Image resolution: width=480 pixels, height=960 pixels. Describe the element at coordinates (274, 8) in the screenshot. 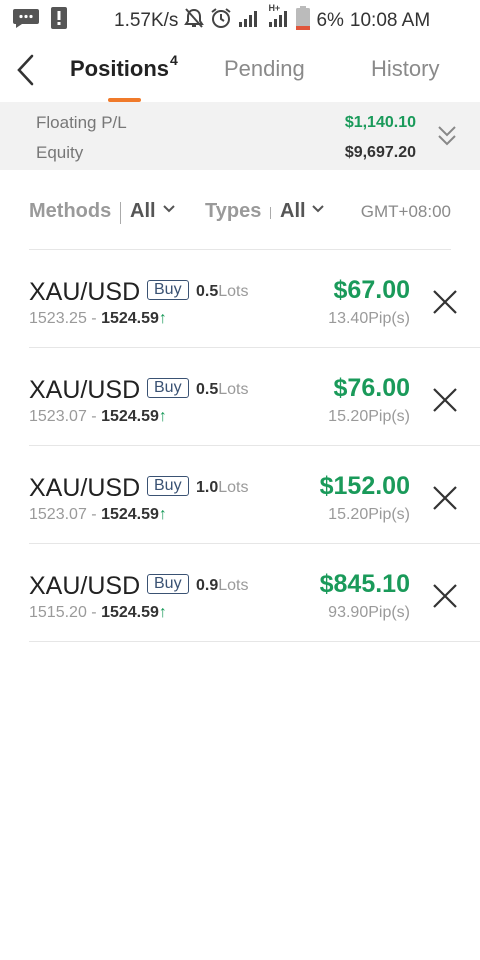

I see `network-type: H+` at that location.